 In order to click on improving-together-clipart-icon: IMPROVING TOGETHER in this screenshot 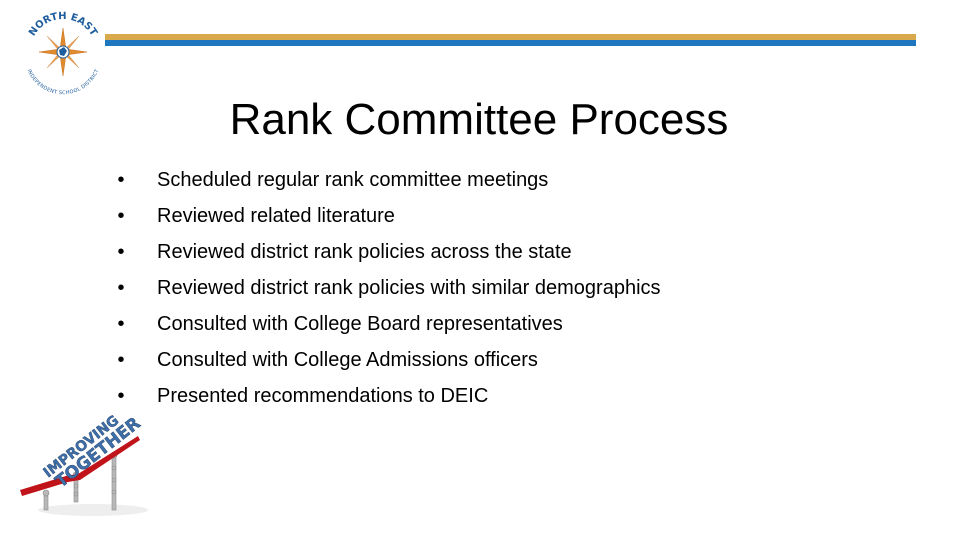, I will do `click(84, 464)`.